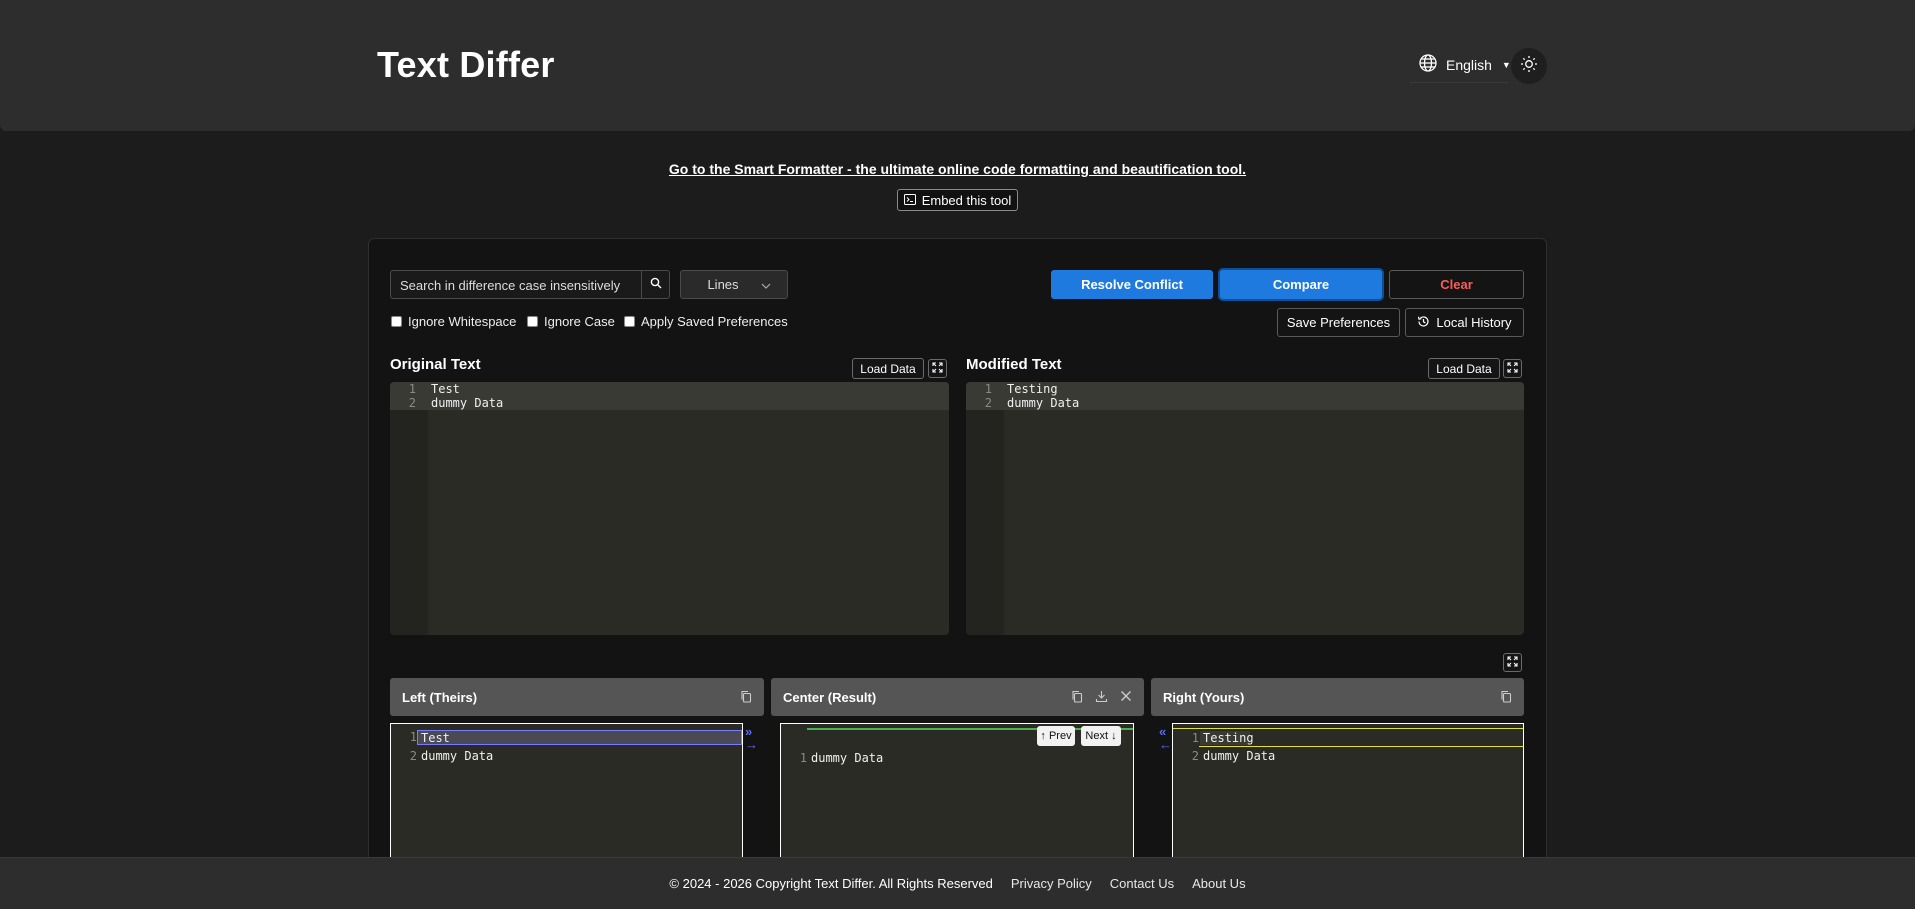 The height and width of the screenshot is (909, 1915). What do you see at coordinates (577, 697) in the screenshot?
I see `left-theirs-header: Left (Theirs)` at bounding box center [577, 697].